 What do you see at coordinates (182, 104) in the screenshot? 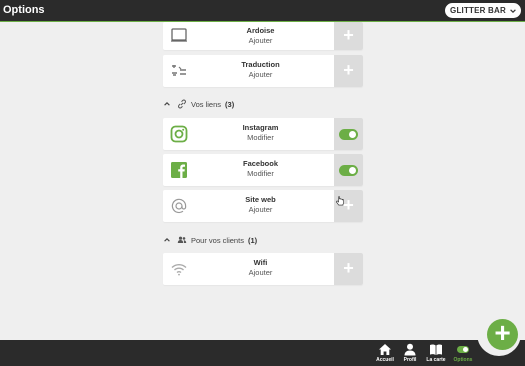
I see `link-icon` at bounding box center [182, 104].